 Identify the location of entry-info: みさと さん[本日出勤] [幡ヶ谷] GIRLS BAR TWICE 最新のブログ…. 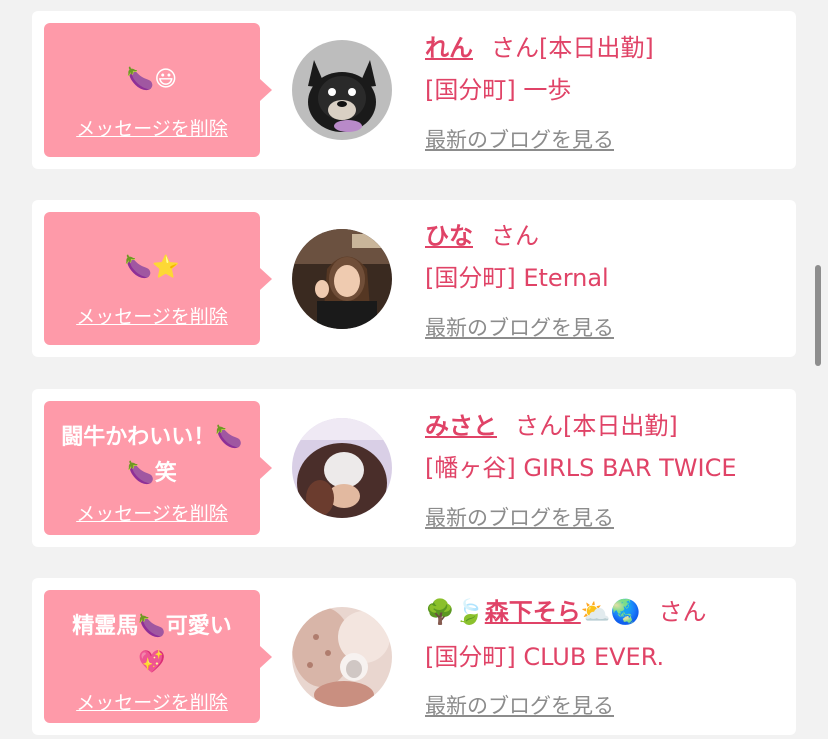
(605, 468).